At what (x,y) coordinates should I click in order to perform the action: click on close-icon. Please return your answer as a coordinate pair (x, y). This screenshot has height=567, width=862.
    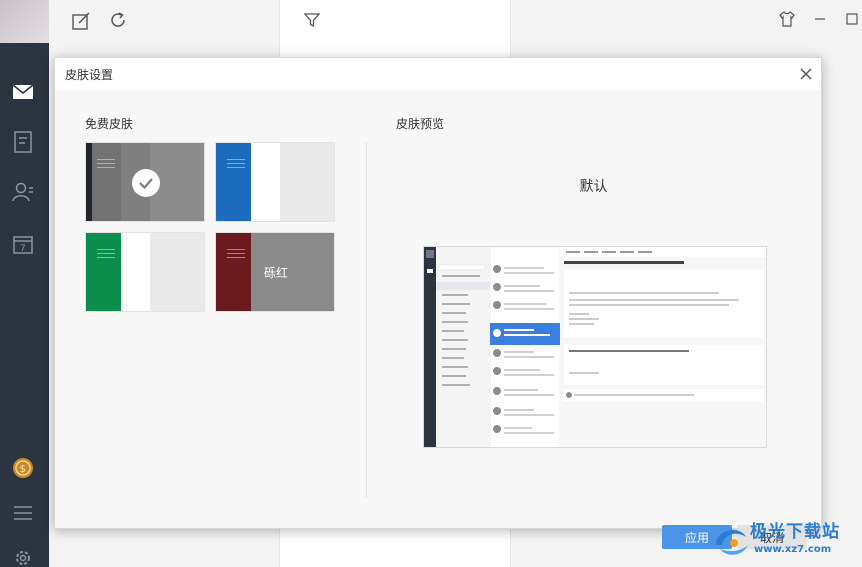
    Looking at the image, I should click on (806, 73).